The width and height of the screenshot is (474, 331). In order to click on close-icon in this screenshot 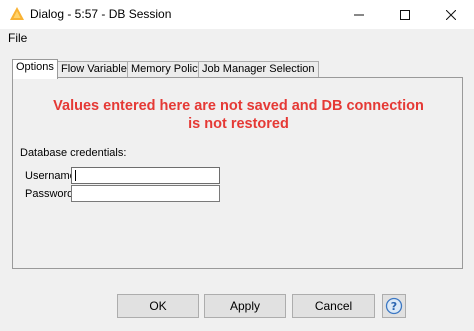, I will do `click(451, 14)`.